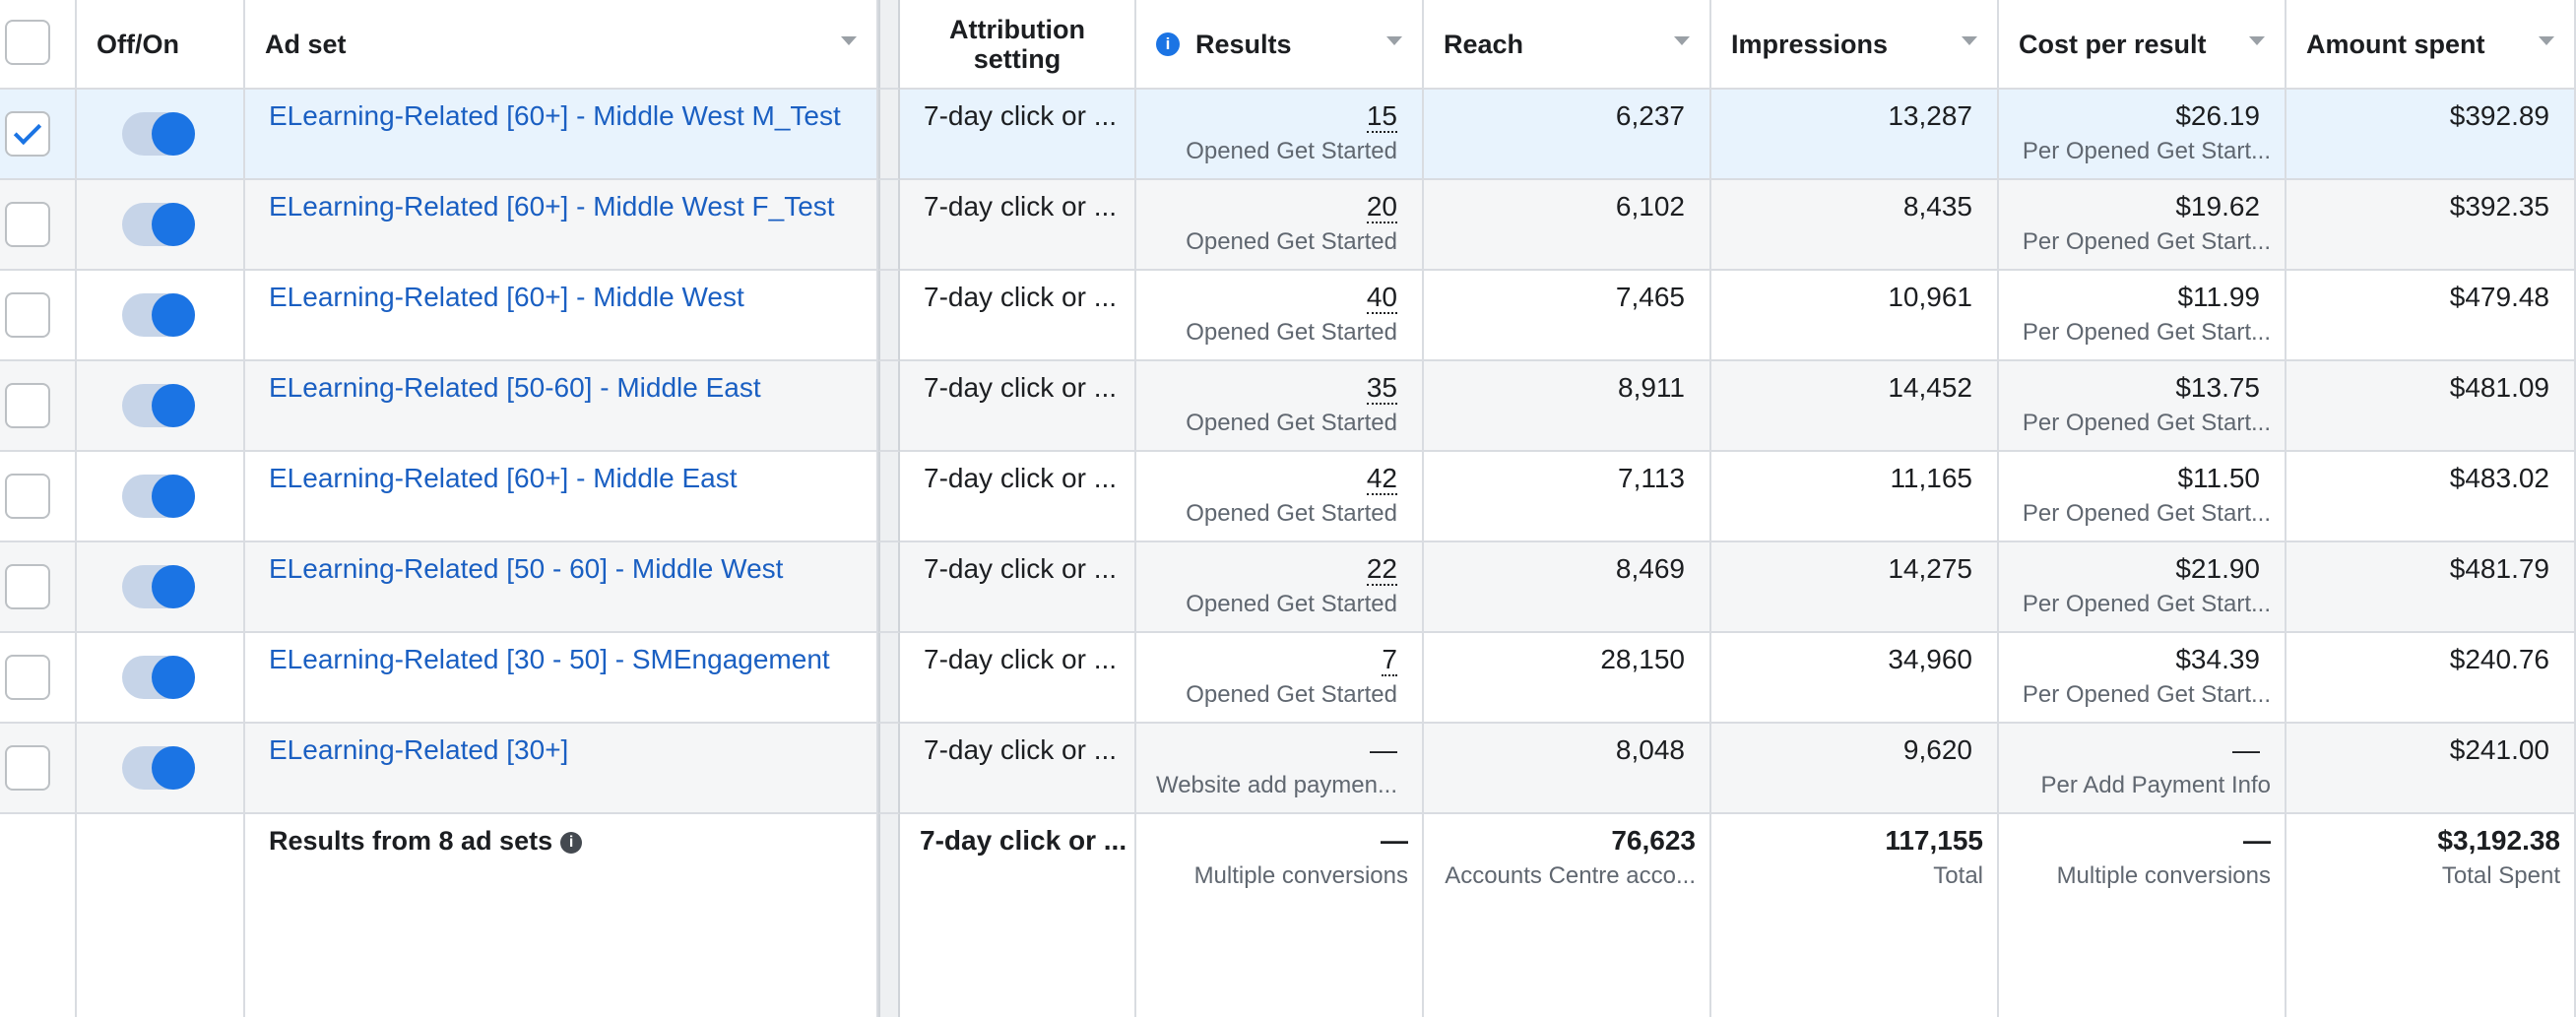 Image resolution: width=2576 pixels, height=1017 pixels. Describe the element at coordinates (1930, 569) in the screenshot. I see `impressions-value: 14,275` at that location.